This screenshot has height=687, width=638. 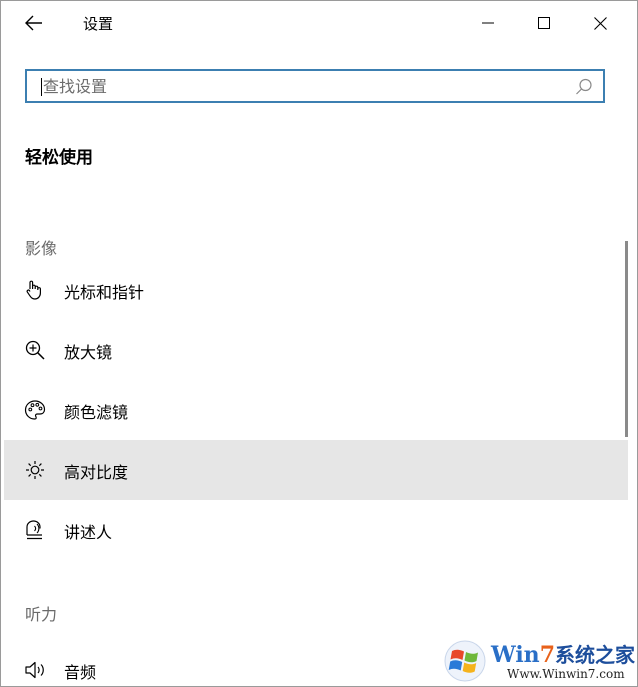 I want to click on back-button, so click(x=34, y=23).